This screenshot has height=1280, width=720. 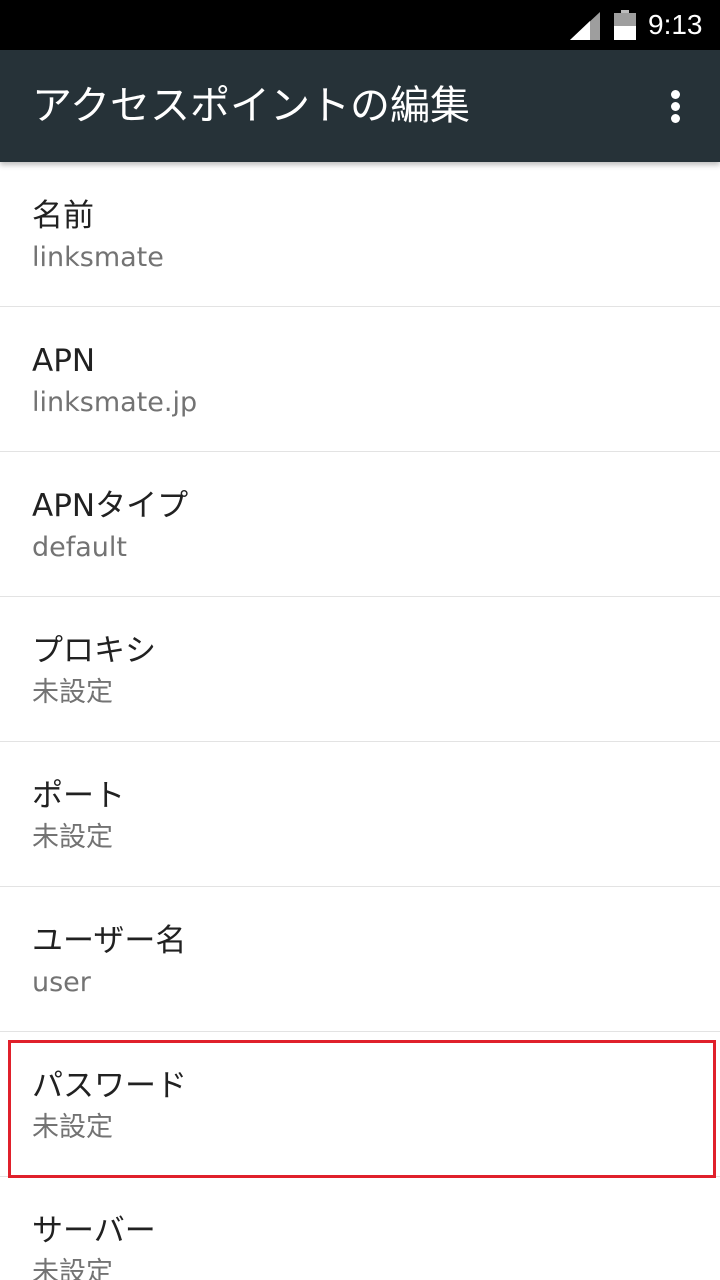 What do you see at coordinates (360, 25) in the screenshot?
I see `status-bar: 9:13` at bounding box center [360, 25].